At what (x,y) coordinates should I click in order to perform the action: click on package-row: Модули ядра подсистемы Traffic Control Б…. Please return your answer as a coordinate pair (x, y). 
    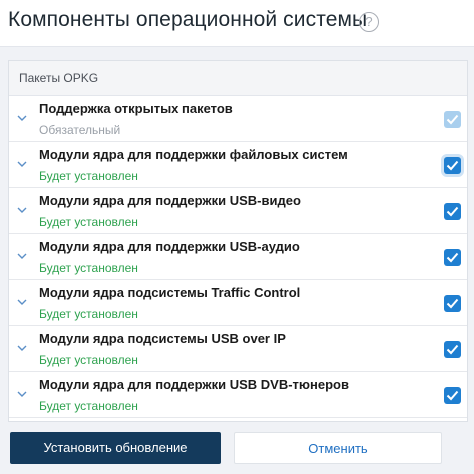
    Looking at the image, I should click on (238, 303).